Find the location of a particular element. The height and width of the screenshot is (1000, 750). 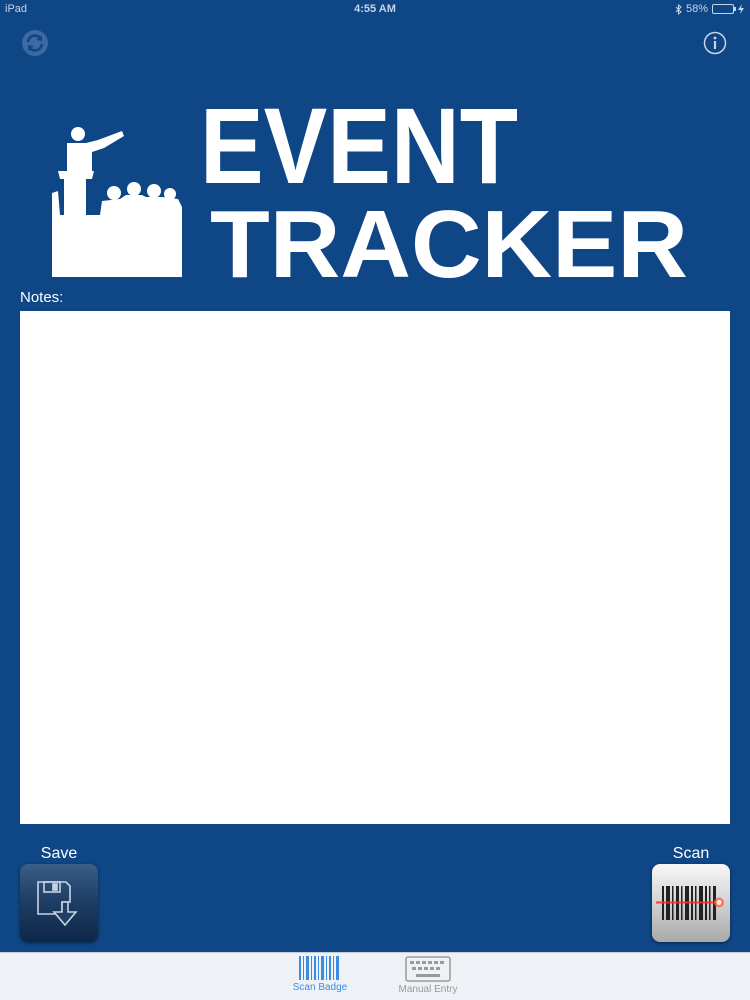

logo-line-2: TRACKER is located at coordinates (449, 238).